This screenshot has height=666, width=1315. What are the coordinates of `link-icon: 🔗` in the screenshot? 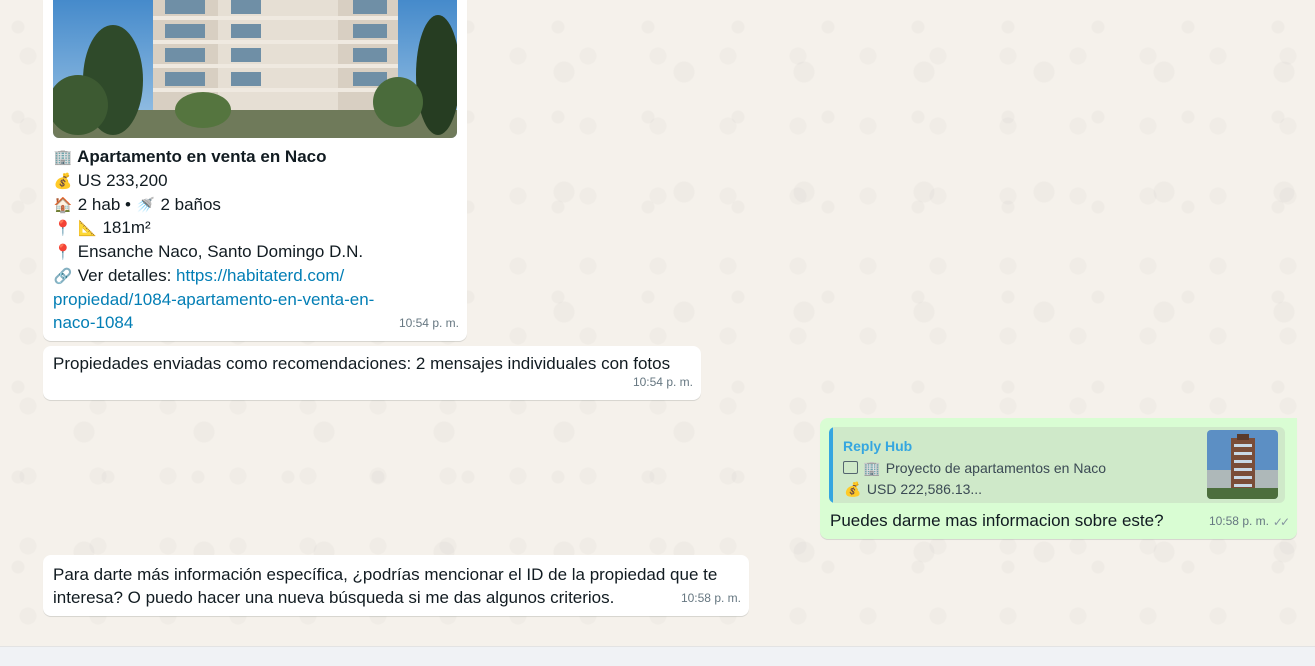 It's located at (63, 276).